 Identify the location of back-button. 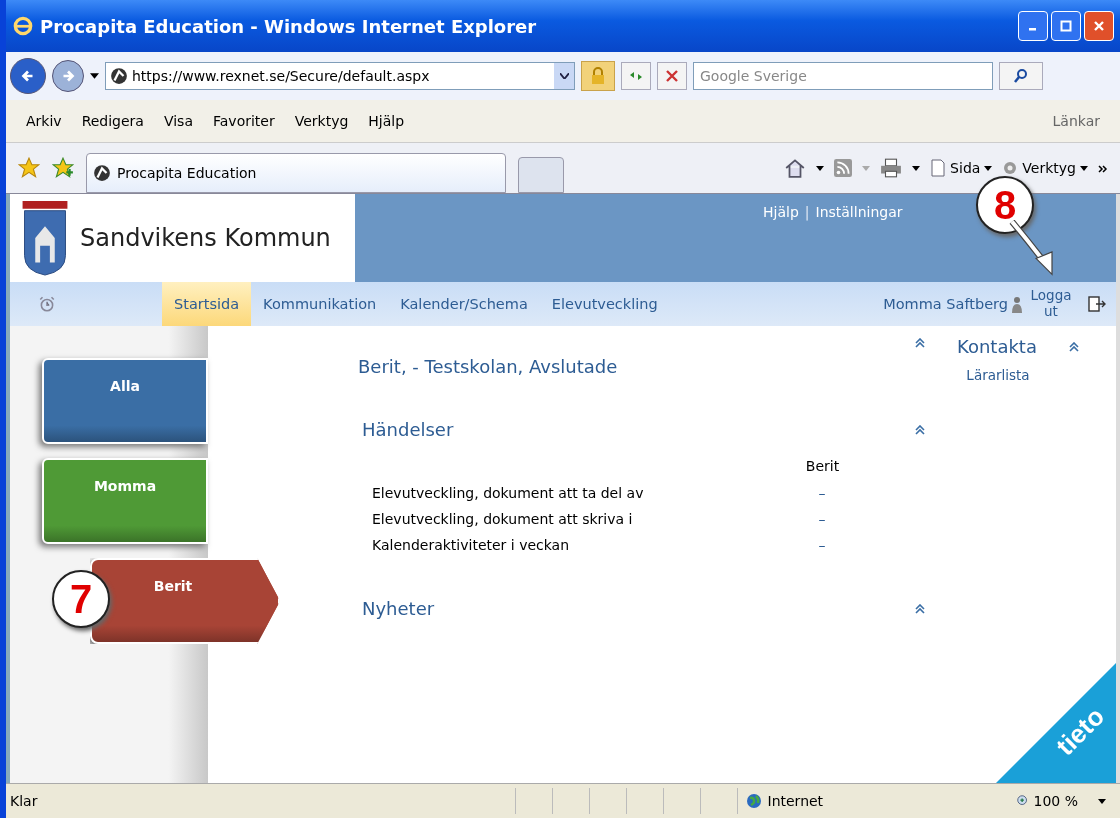
(28, 76).